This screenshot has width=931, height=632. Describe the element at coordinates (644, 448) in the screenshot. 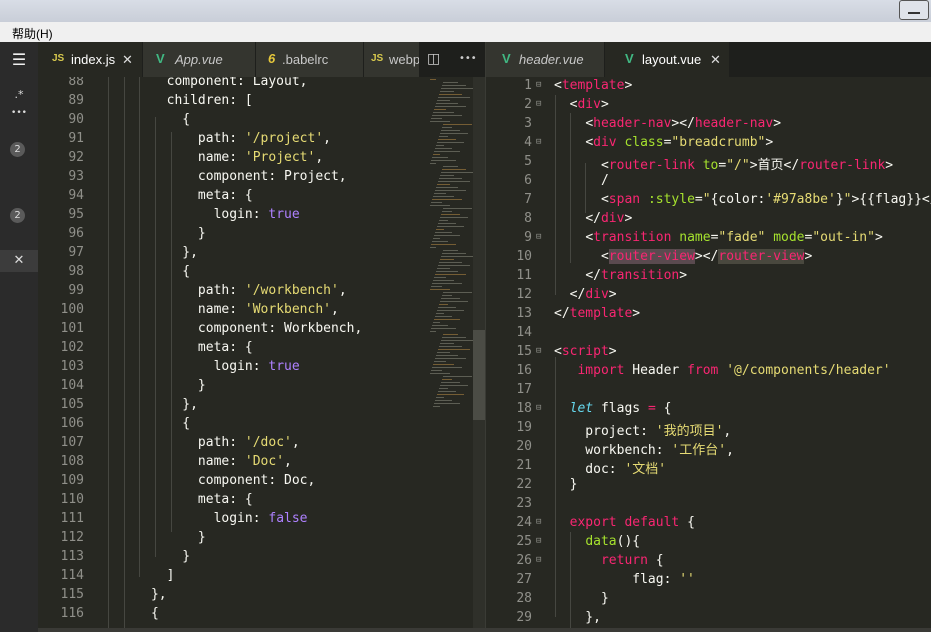

I see `code-line: workbench: '工作台',` at that location.